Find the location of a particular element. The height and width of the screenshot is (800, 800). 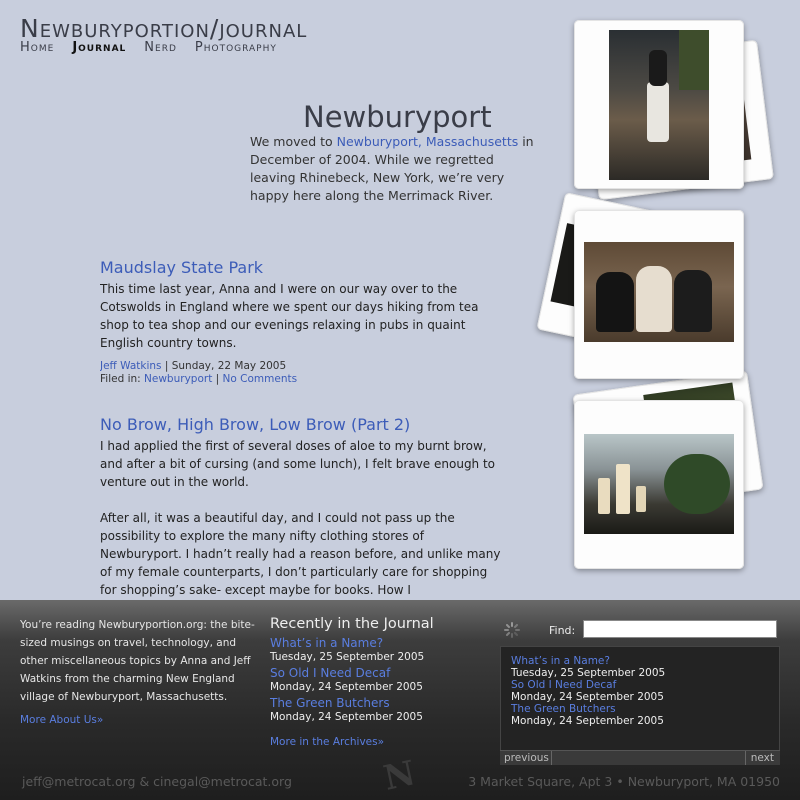

nav-home: Home is located at coordinates (37, 47).